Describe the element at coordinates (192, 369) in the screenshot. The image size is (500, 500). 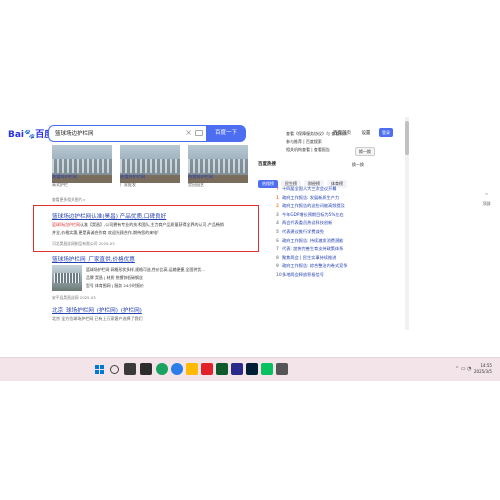
I see `folder-icon` at that location.